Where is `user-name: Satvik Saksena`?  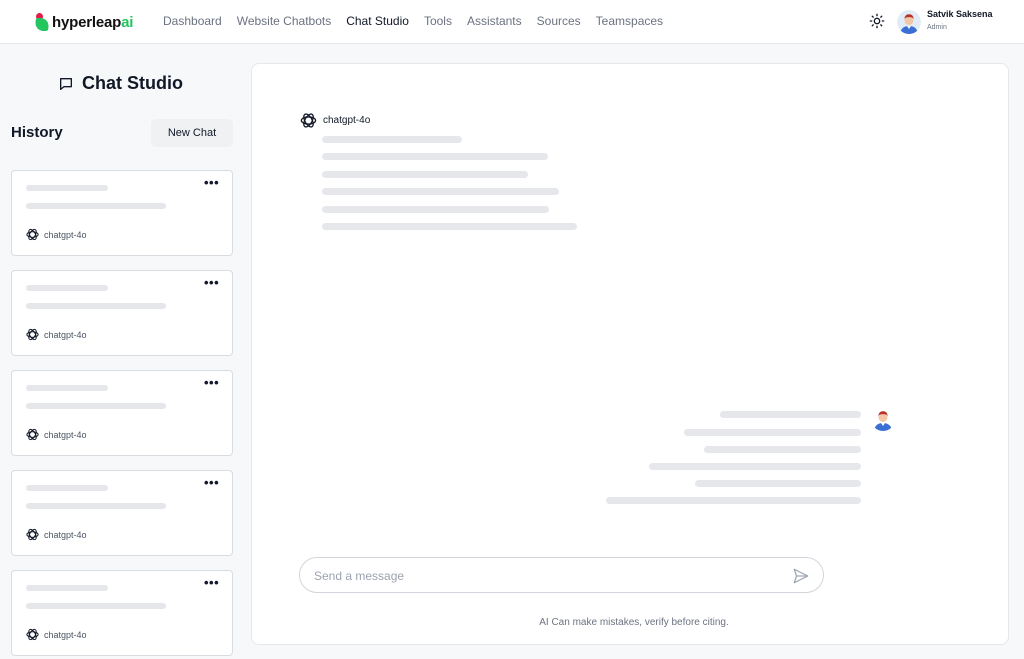
user-name: Satvik Saksena is located at coordinates (960, 14).